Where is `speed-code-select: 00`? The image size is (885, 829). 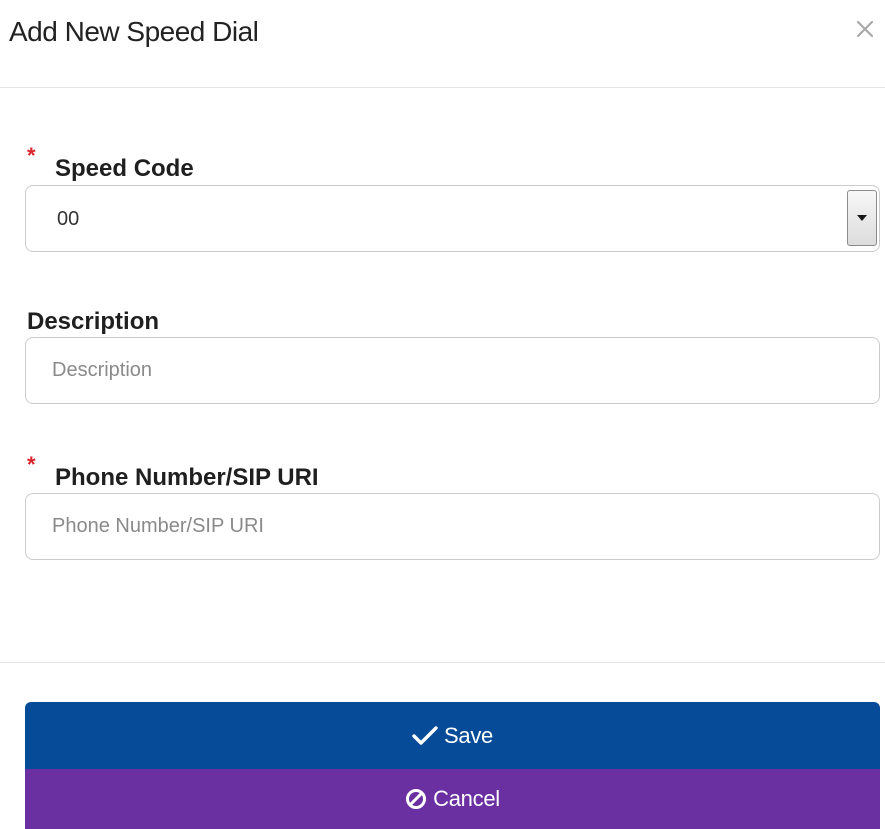 speed-code-select: 00 is located at coordinates (452, 218).